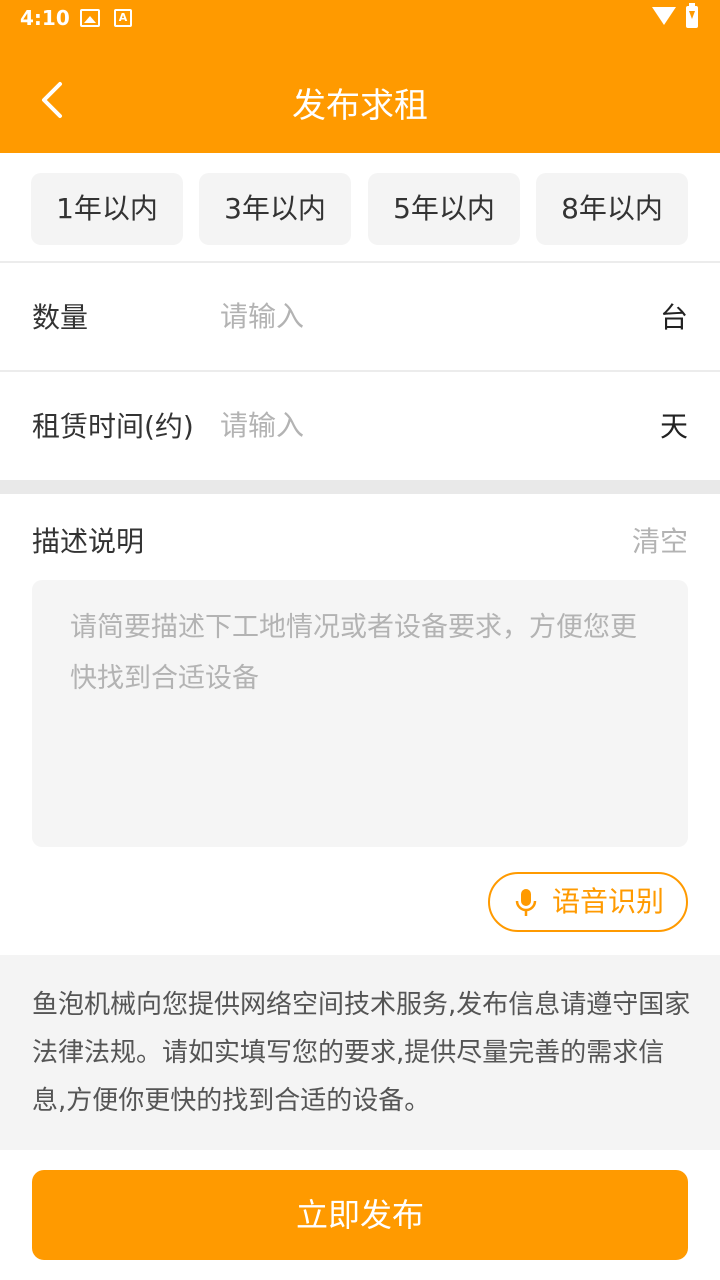 This screenshot has height=1280, width=720. I want to click on battery-icon, so click(692, 15).